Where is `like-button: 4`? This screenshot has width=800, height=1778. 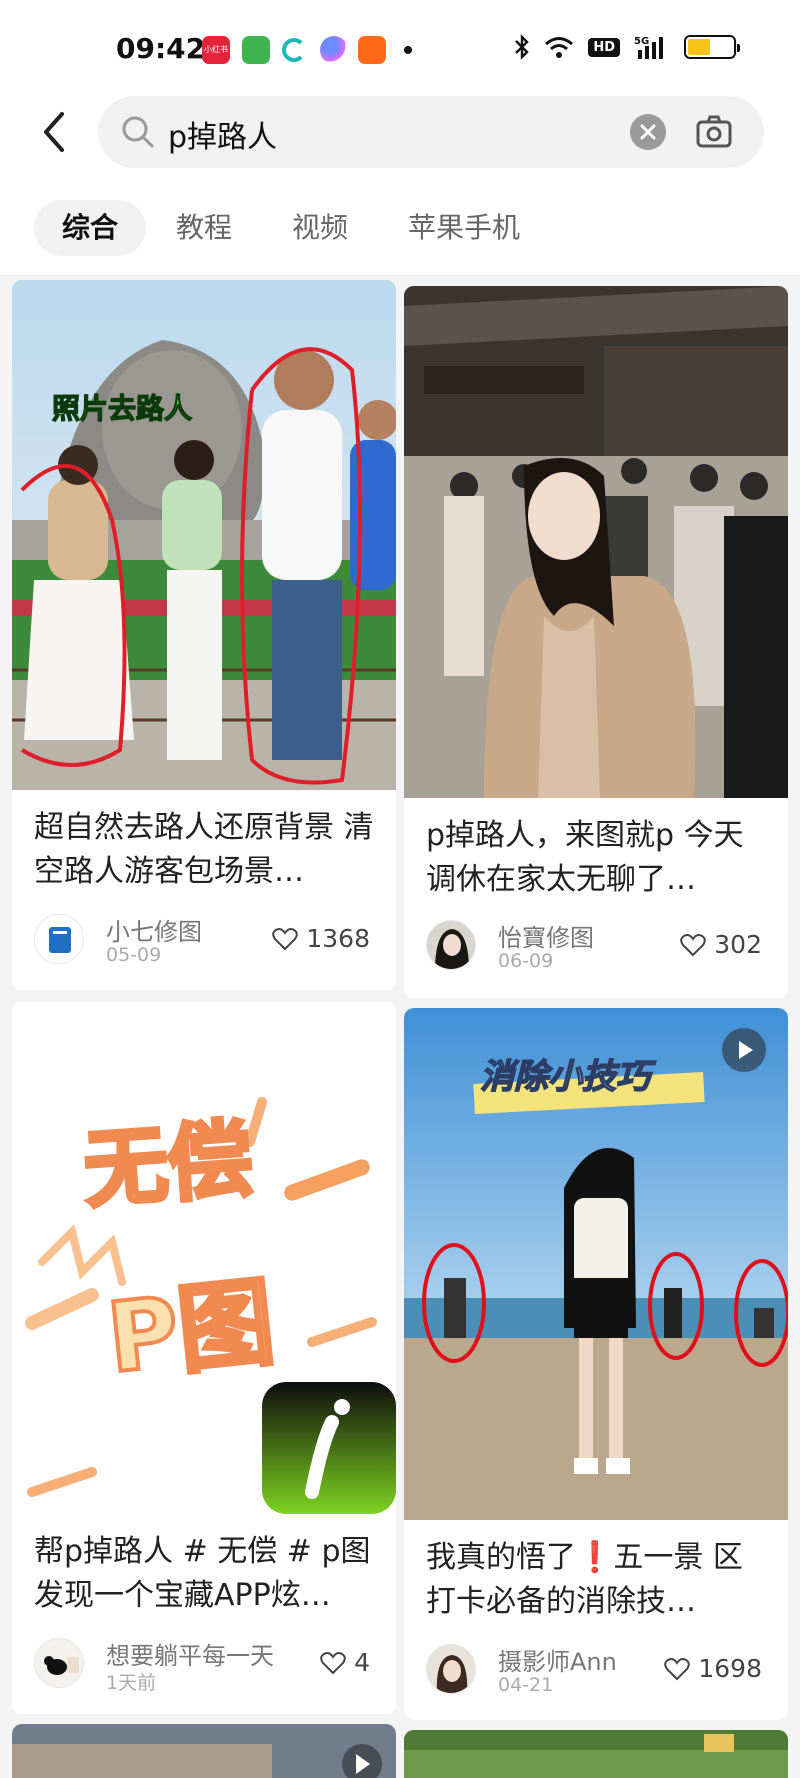
like-button: 4 is located at coordinates (345, 1662).